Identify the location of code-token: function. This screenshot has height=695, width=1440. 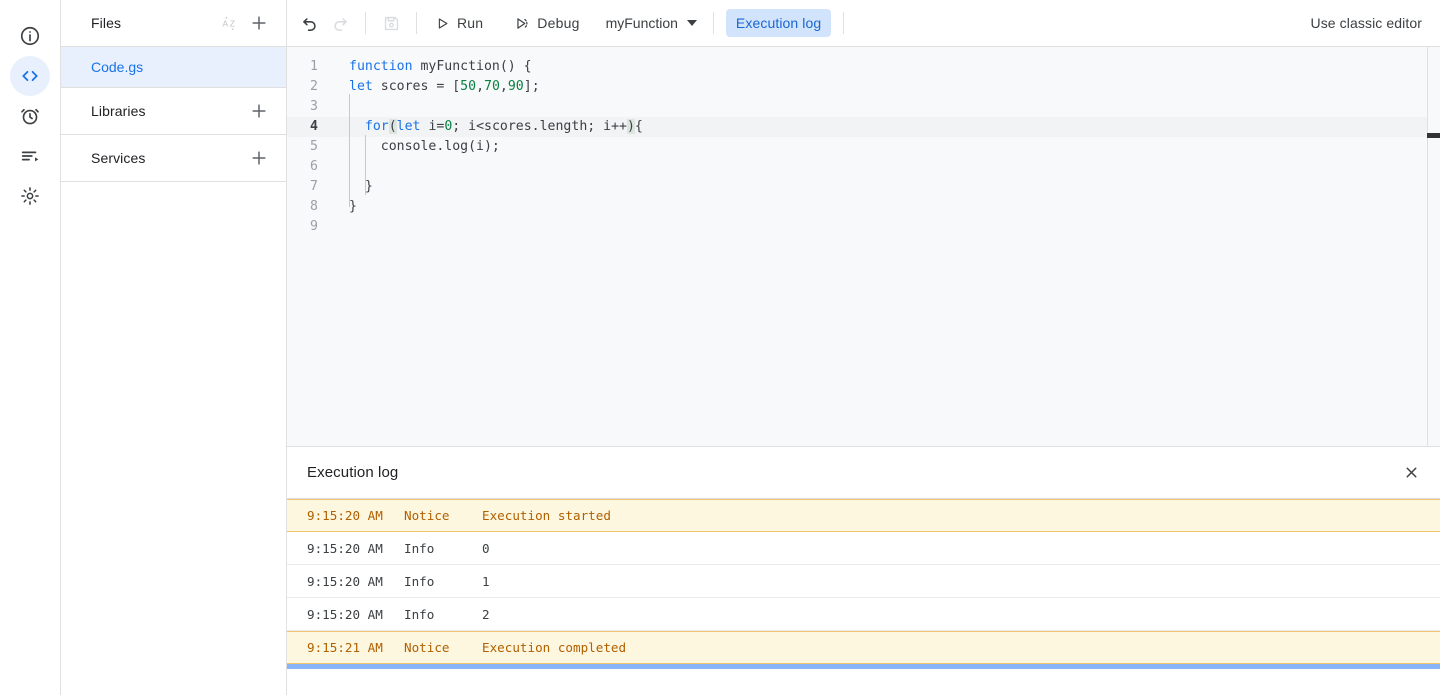
(381, 66).